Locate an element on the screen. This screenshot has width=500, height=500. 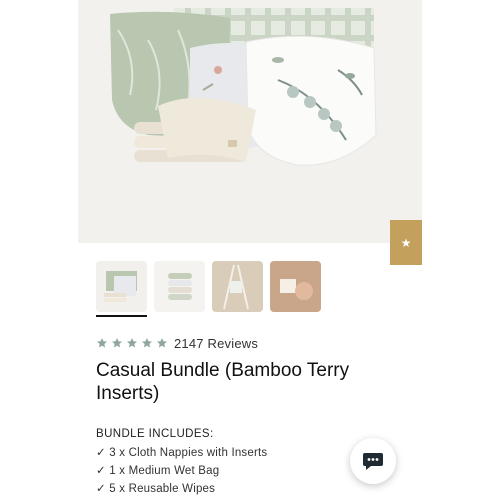
thumbnail-active-indicator is located at coordinates (121, 316).